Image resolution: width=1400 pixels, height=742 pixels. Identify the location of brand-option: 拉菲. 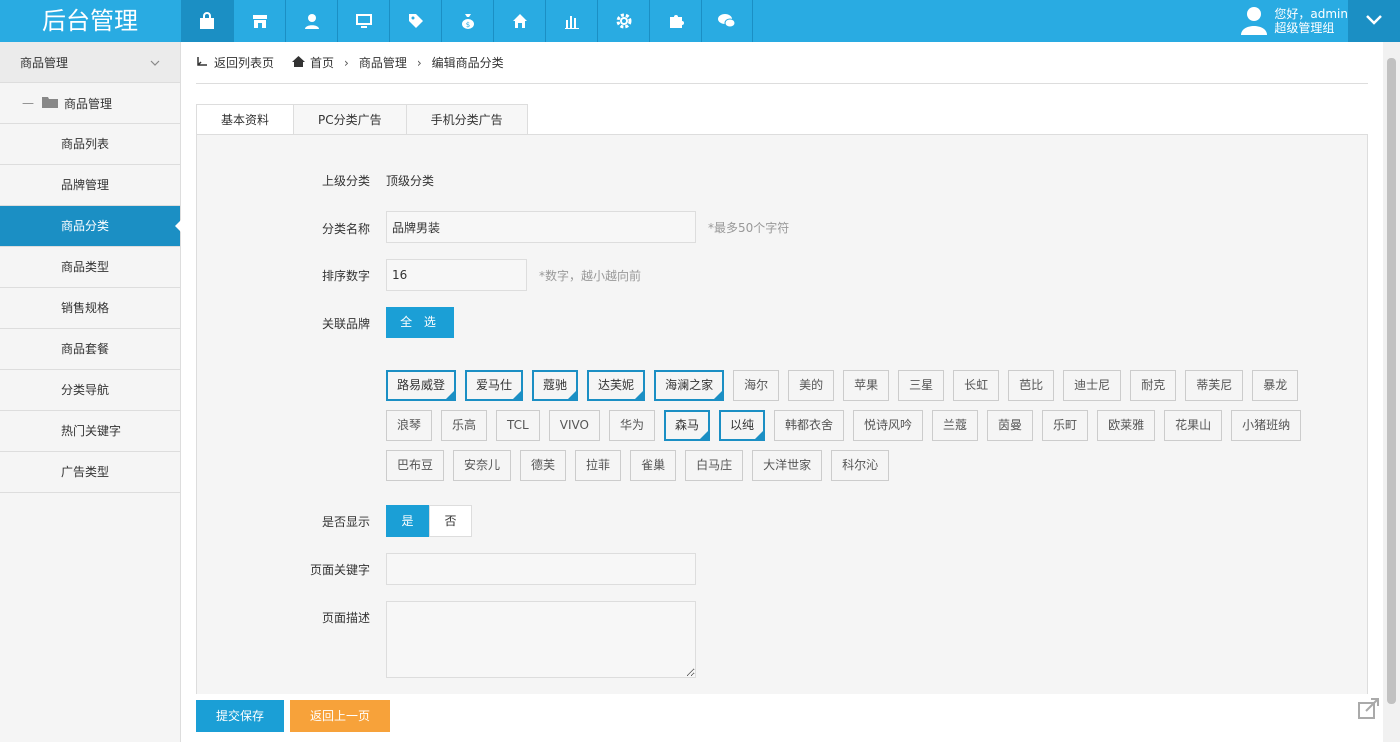
(598, 465).